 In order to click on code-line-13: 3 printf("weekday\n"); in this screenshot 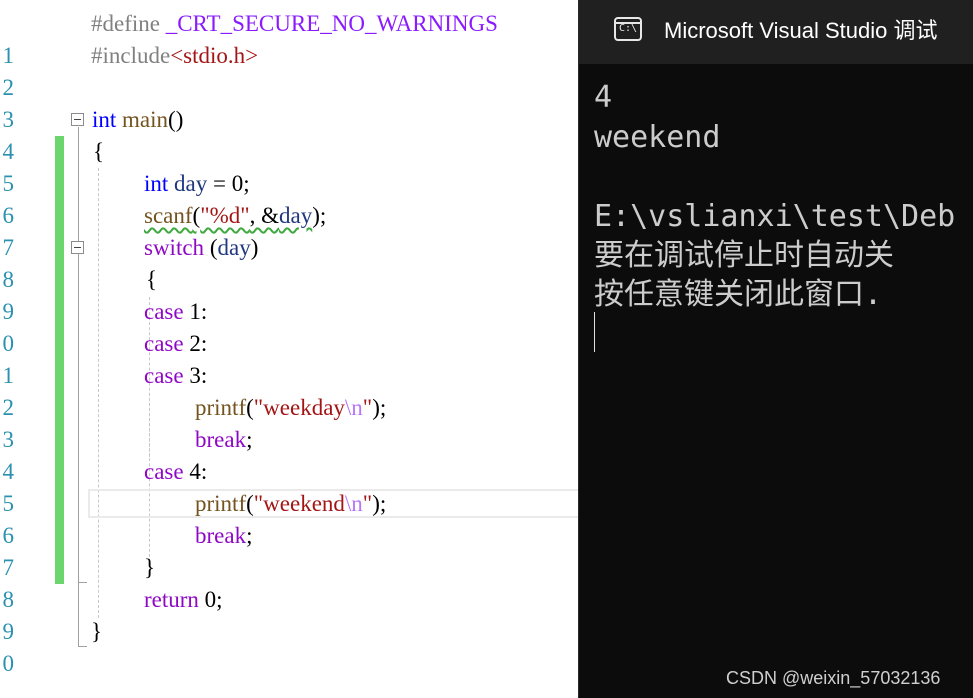, I will do `click(289, 422)`.